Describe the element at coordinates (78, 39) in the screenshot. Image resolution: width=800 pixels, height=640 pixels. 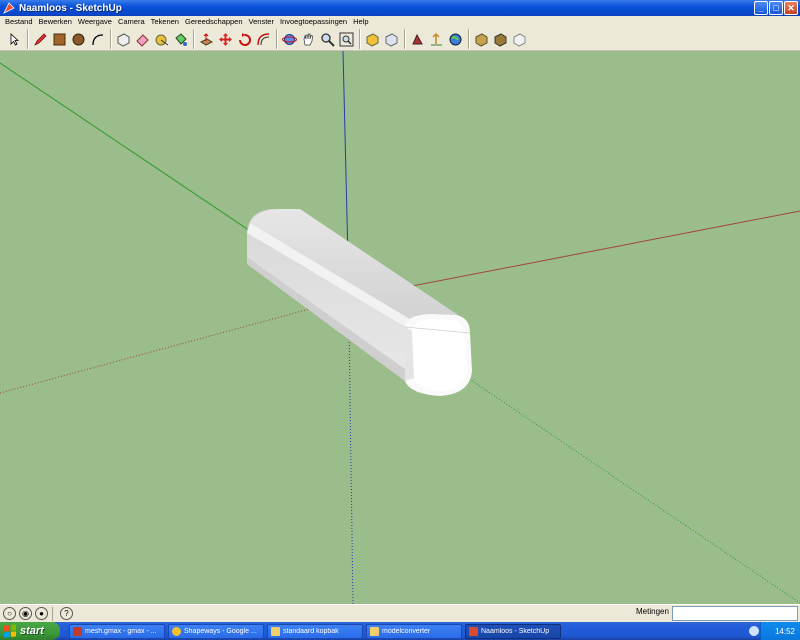
I see `circle-icon` at that location.